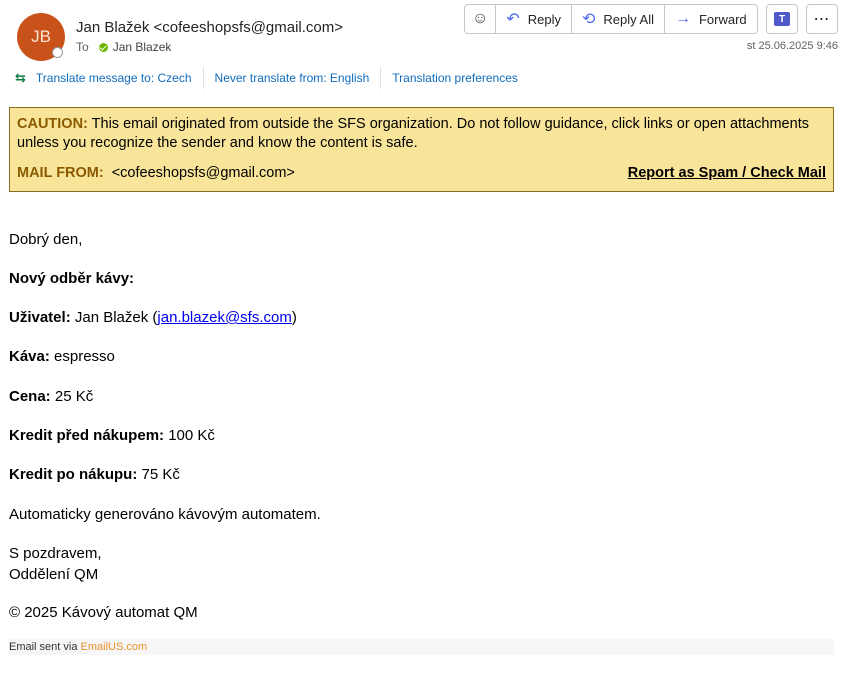 This screenshot has height=688, width=859. I want to click on credit-before-value: 100 Kč, so click(189, 435).